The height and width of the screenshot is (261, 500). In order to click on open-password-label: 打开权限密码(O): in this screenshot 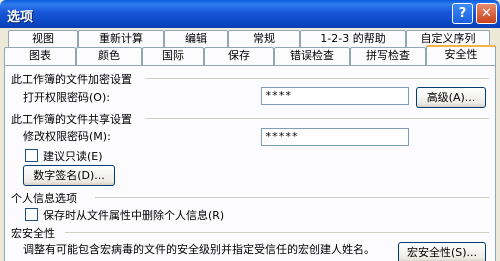, I will do `click(66, 97)`.